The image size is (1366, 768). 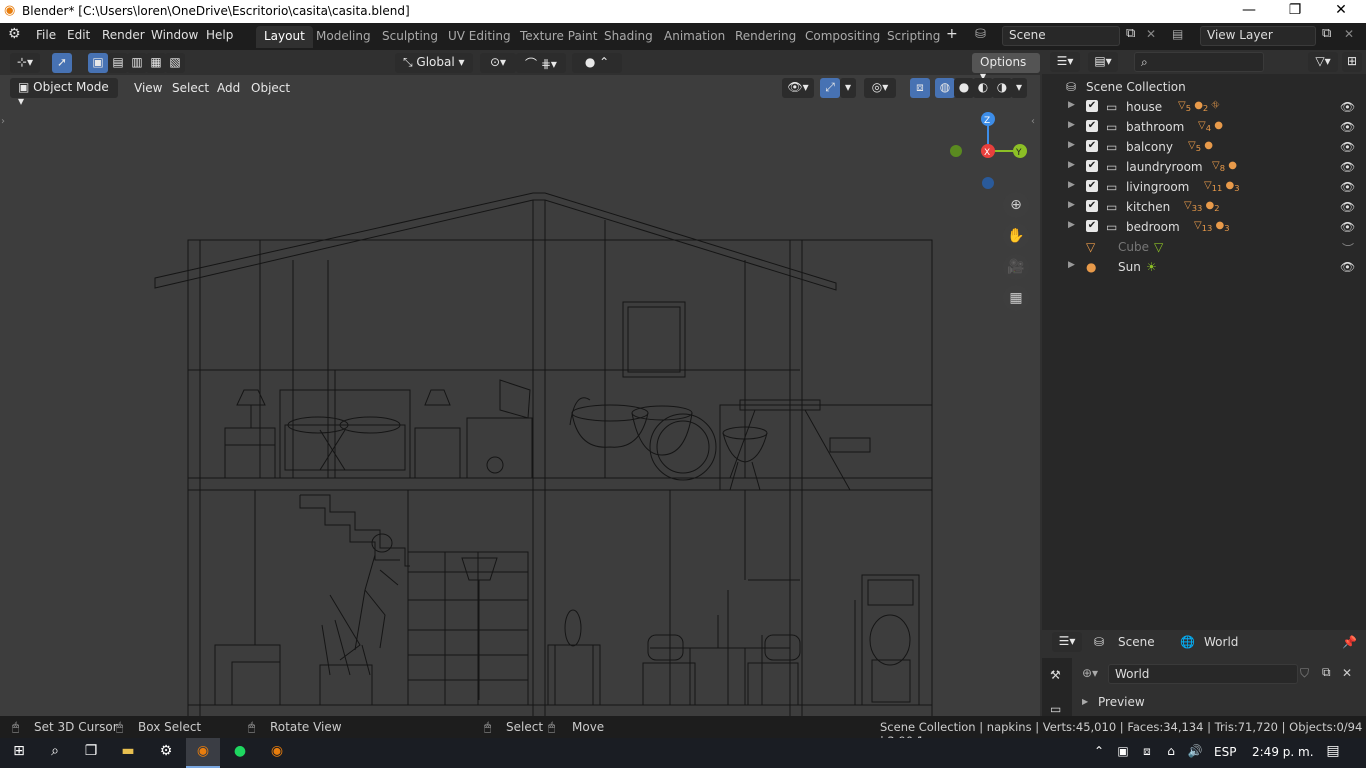 I want to click on preview-expand-icon: ▶, so click(x=1085, y=701).